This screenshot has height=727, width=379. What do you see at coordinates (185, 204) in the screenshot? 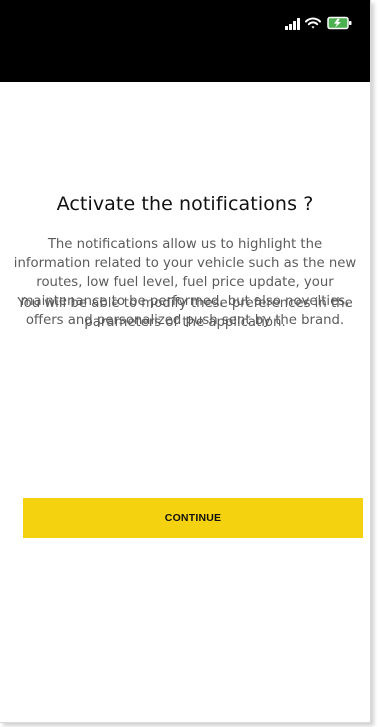
I see `dialog-title: Activate the notifications ?` at bounding box center [185, 204].